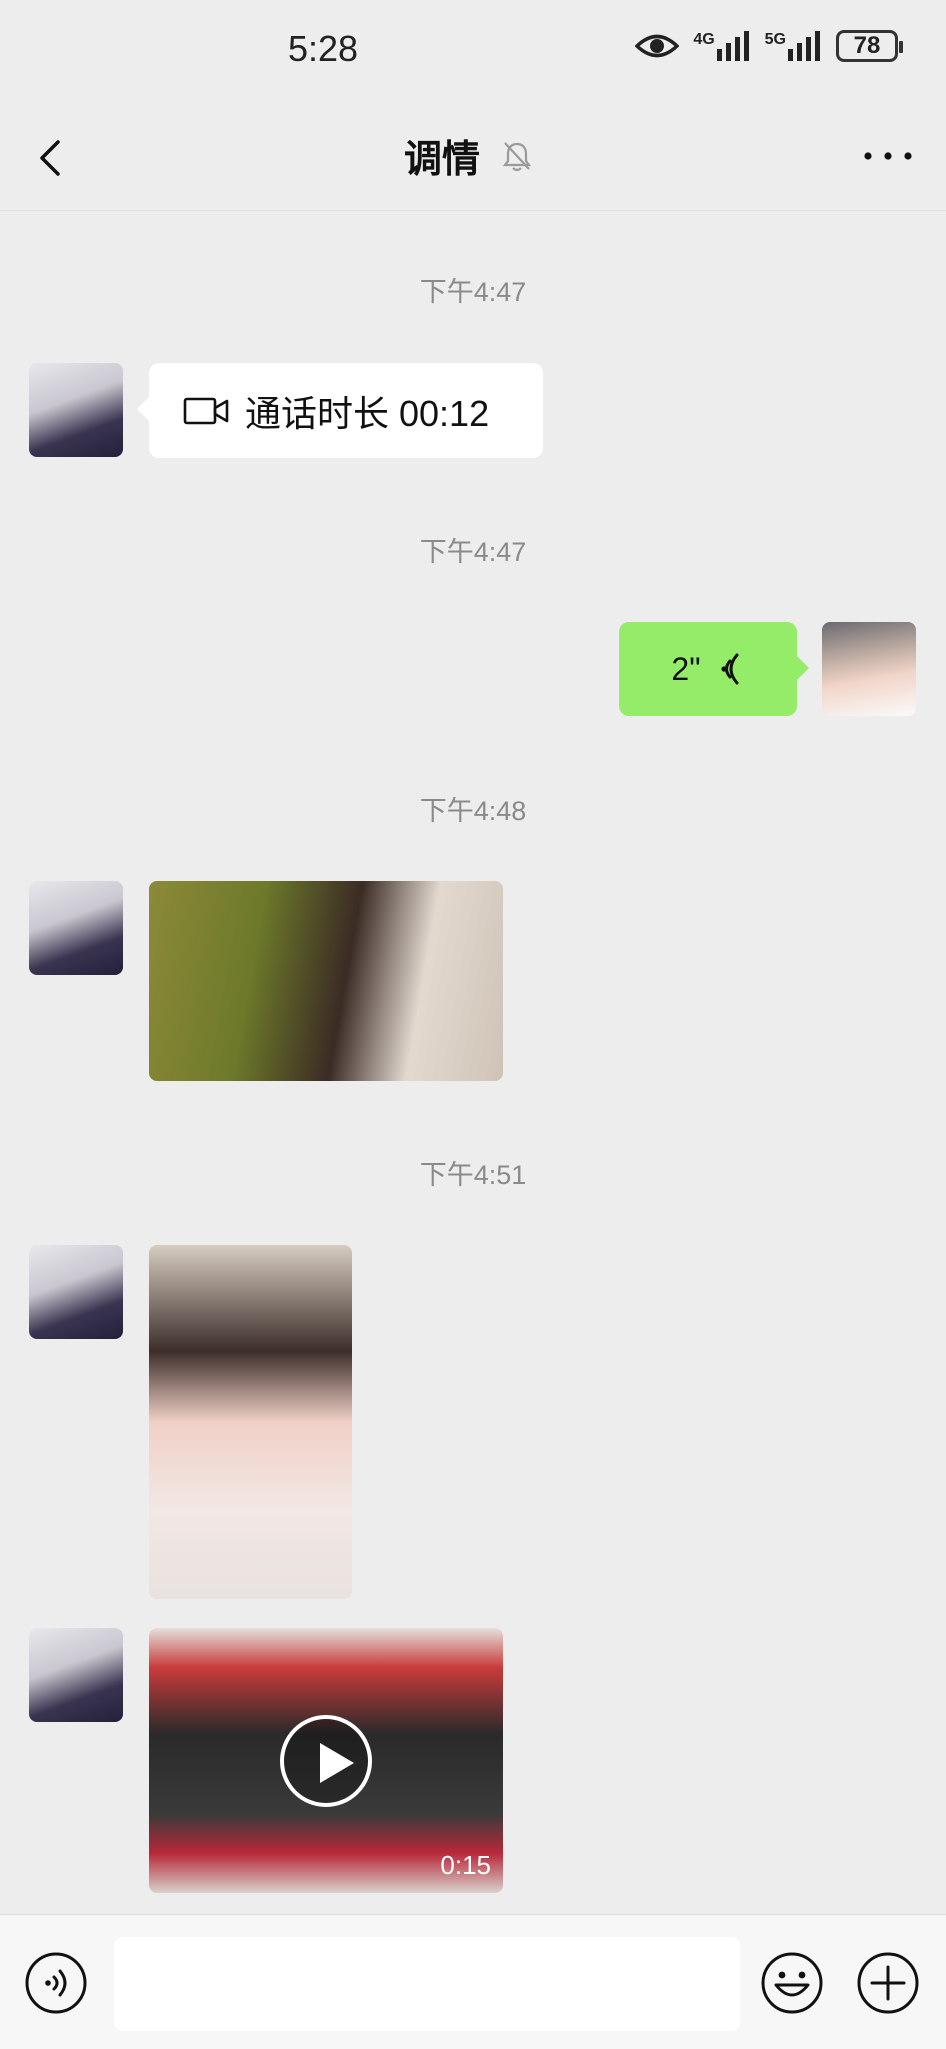 The width and height of the screenshot is (946, 2049). I want to click on call-duration-text: 通话时长 00:12, so click(367, 413).